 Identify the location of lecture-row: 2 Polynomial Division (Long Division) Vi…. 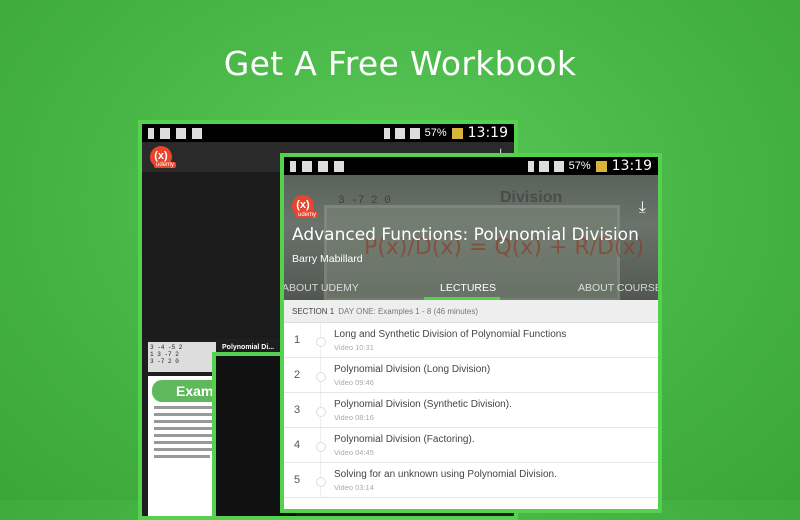
(471, 375).